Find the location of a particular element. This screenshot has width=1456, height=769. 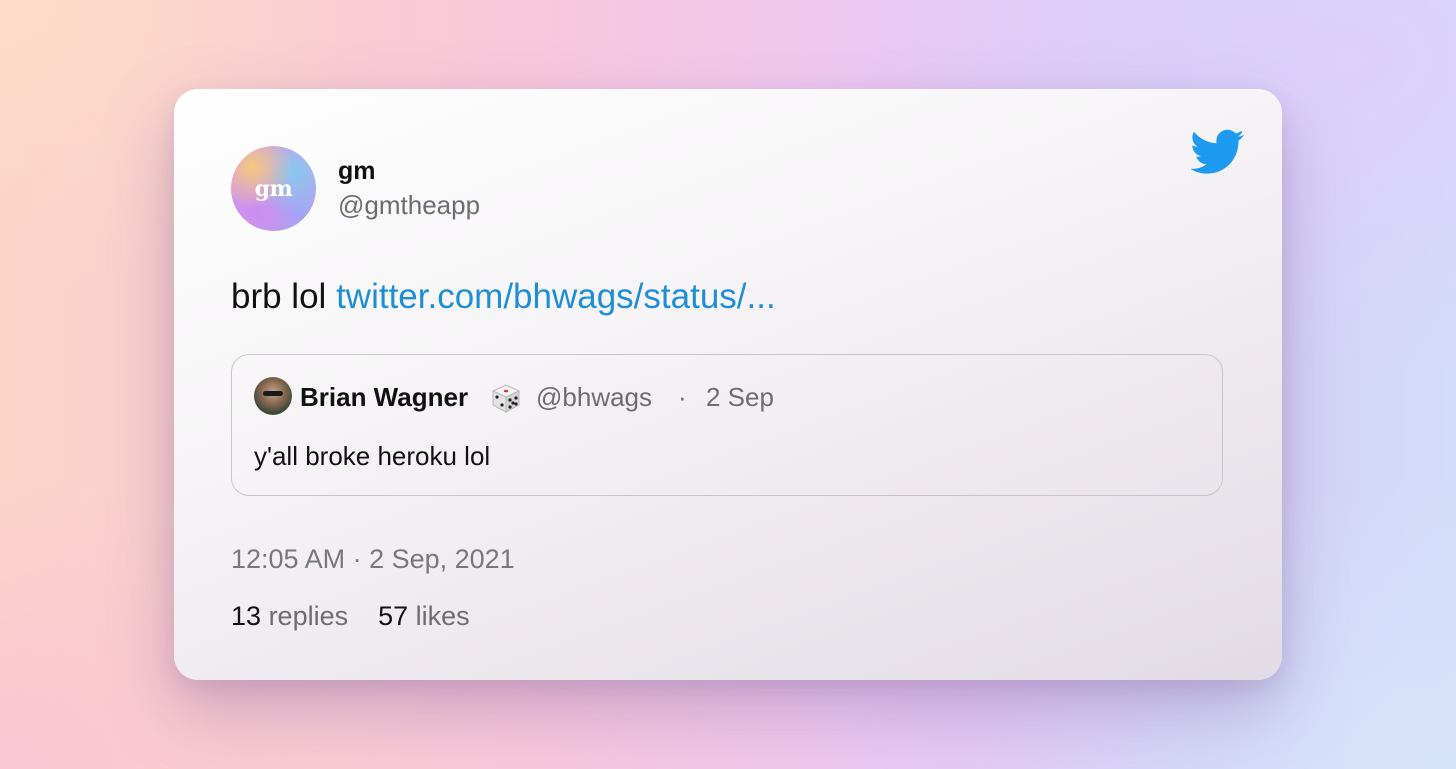

likes-stat: 57 likes is located at coordinates (424, 616).